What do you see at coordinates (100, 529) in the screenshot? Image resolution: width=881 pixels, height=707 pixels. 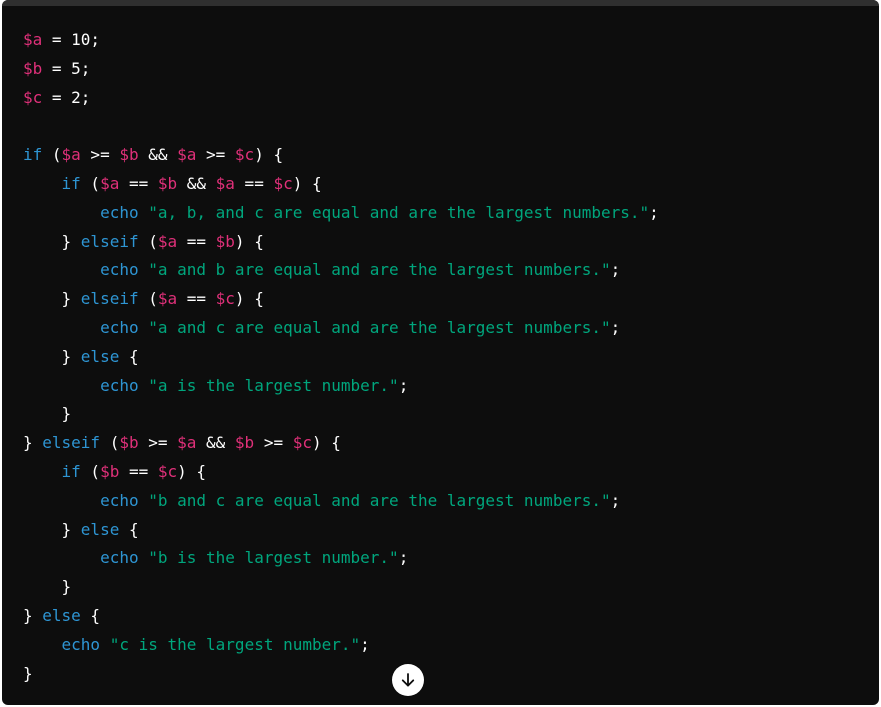 I see `code-token-keyword: else` at bounding box center [100, 529].